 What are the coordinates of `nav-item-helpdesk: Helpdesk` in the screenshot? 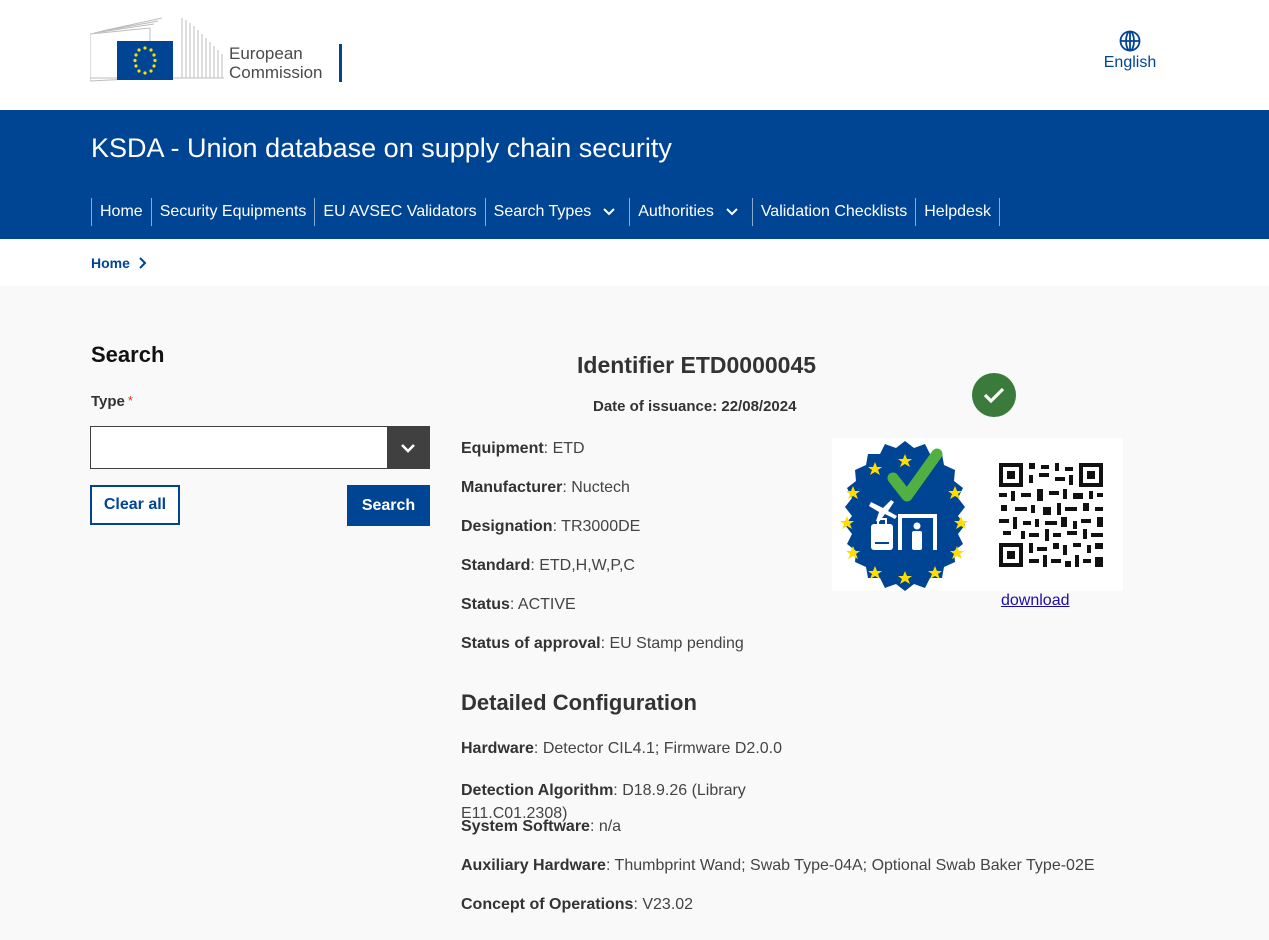 It's located at (957, 212).